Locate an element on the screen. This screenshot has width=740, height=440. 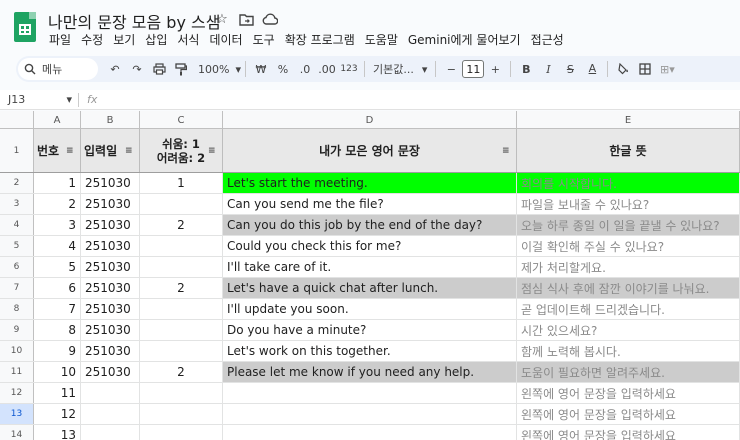
cell-english-sentence: Do you have a minute? is located at coordinates (370, 330).